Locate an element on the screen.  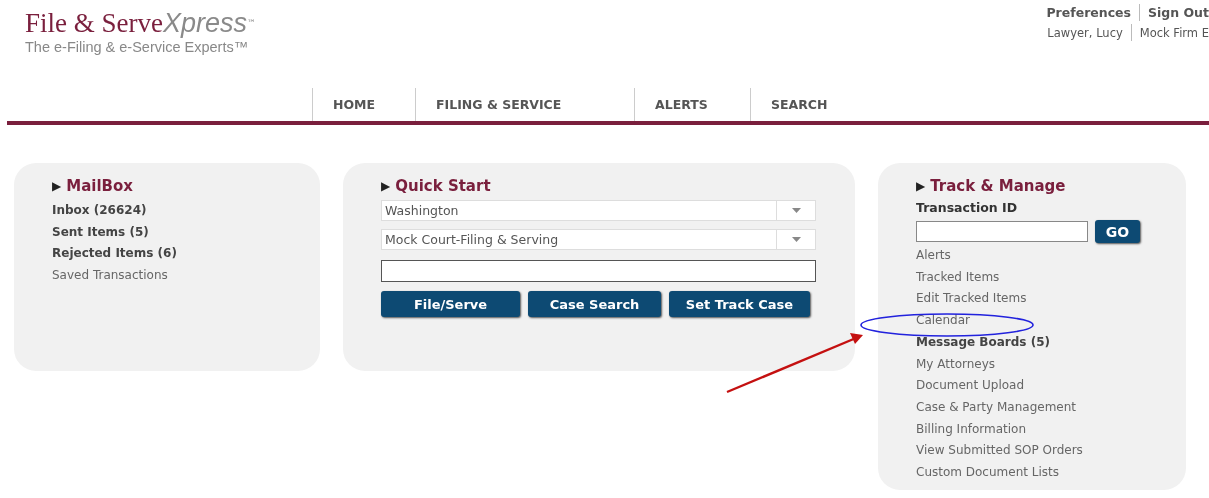
action-button: File/Serve is located at coordinates (450, 304).